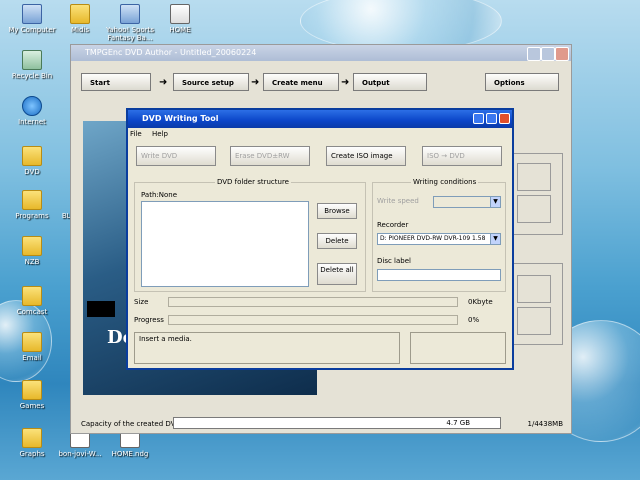  Describe the element at coordinates (32, 172) in the screenshot. I see `desktop-icon-label: DVD` at that location.